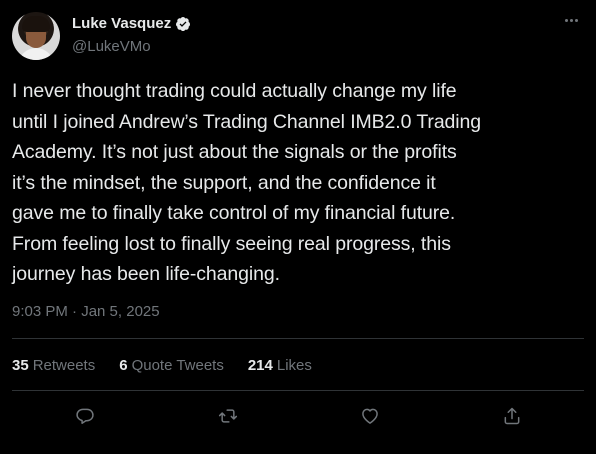 This screenshot has width=596, height=454. I want to click on share-icon, so click(512, 416).